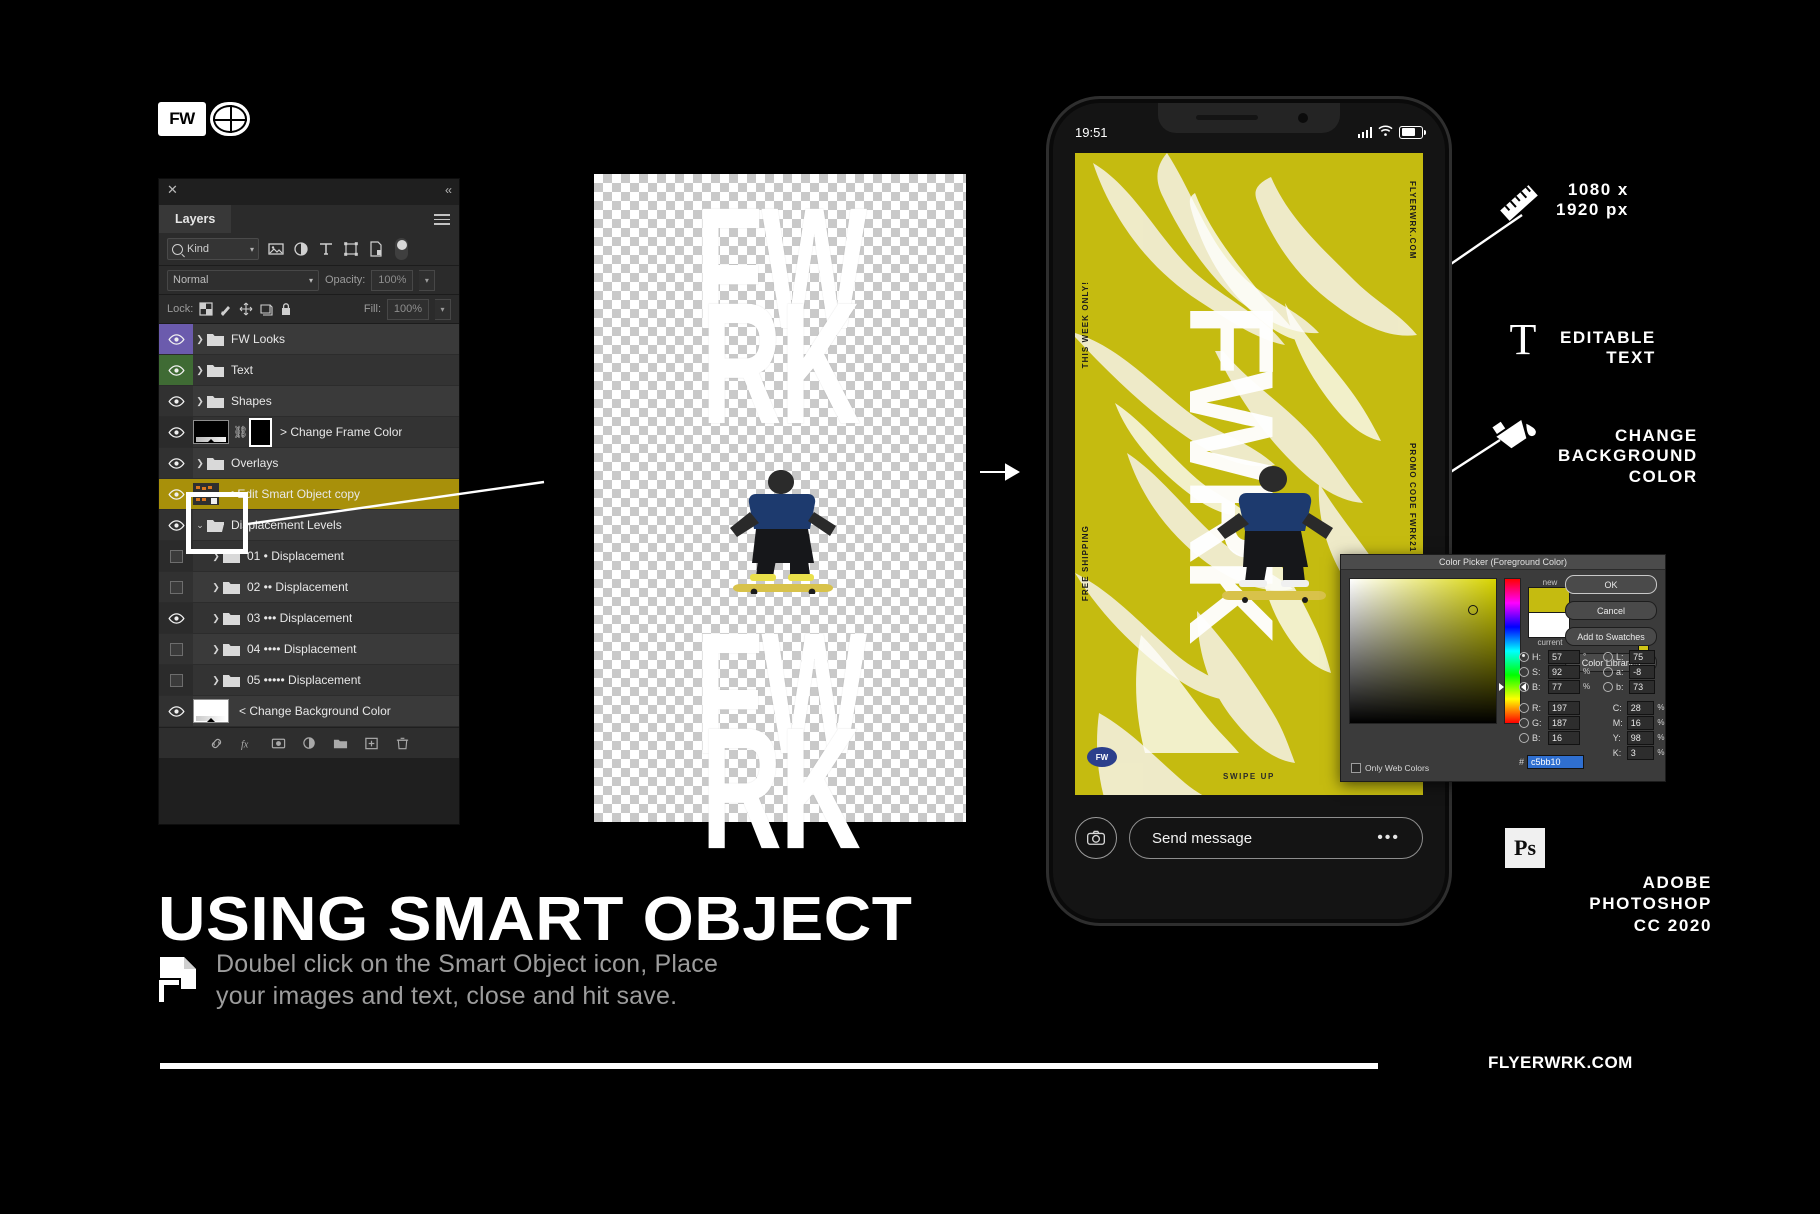 Image resolution: width=1820 pixels, height=1214 pixels. Describe the element at coordinates (260, 432) in the screenshot. I see `layer-mask-thumbnail` at that location.